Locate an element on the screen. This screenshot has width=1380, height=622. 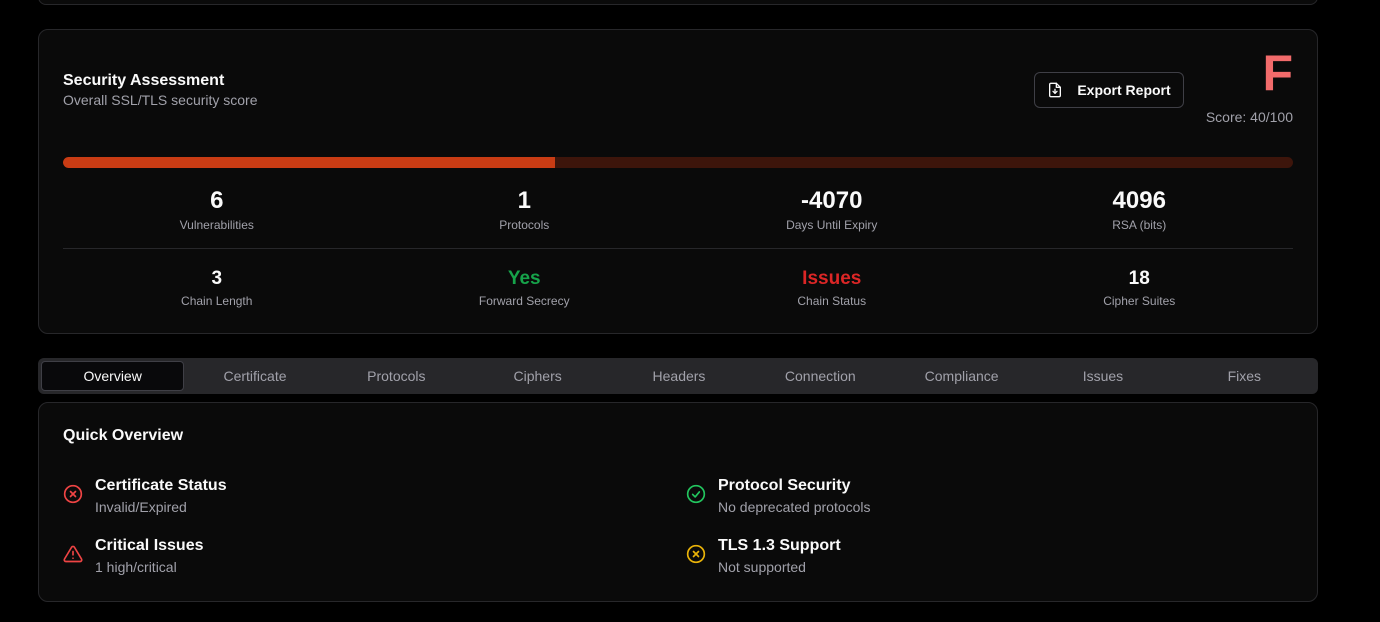
stat-cipher-suites: 18 Cipher Suites is located at coordinates (1140, 288).